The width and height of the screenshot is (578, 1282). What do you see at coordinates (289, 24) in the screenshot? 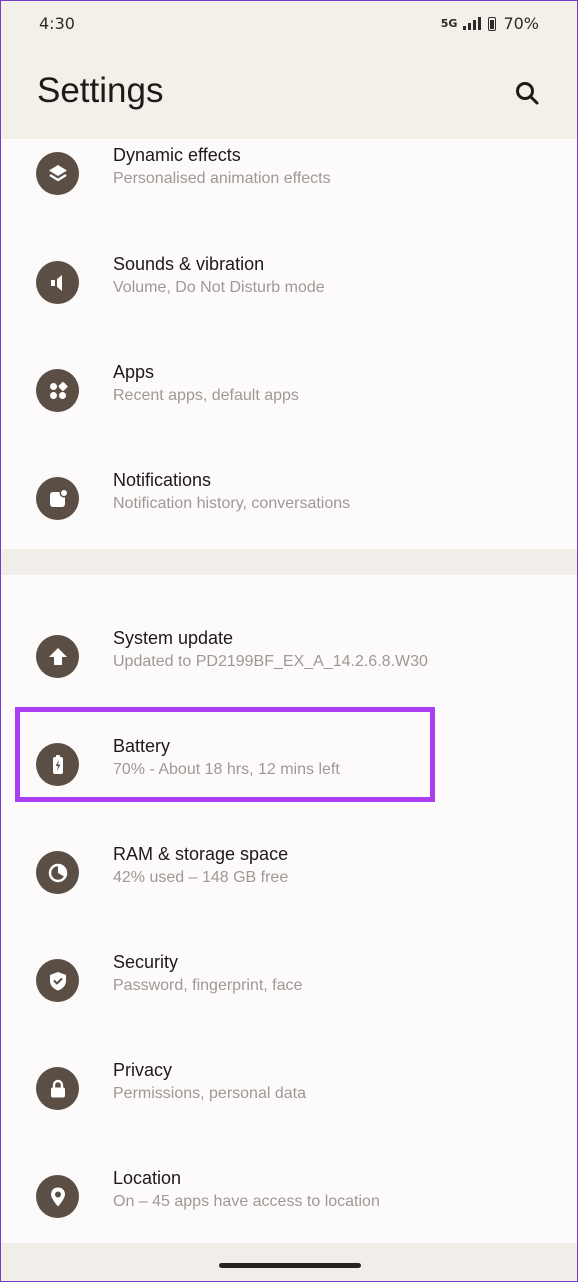
I see `status-bar: 4:30 5G 70%` at bounding box center [289, 24].